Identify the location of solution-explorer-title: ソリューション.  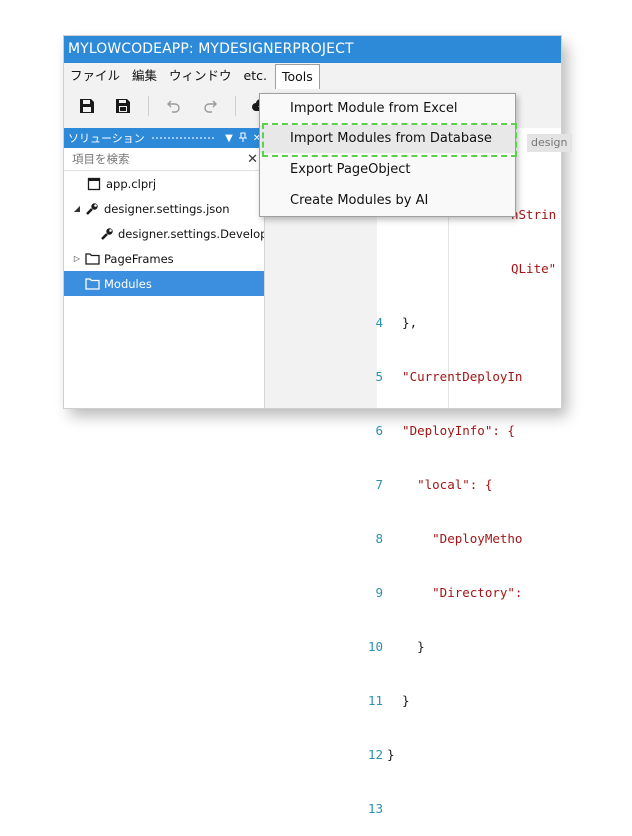
(106, 138).